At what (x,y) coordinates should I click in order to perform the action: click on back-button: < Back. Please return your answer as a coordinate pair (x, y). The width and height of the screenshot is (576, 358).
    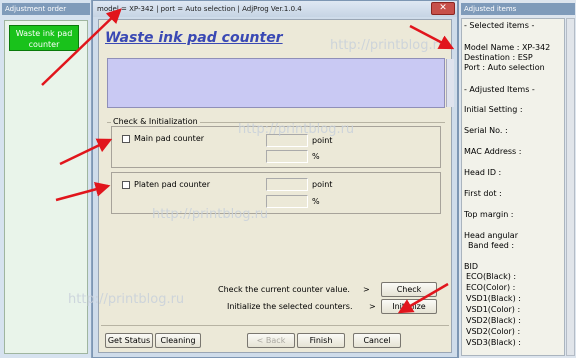
    Looking at the image, I should click on (271, 340).